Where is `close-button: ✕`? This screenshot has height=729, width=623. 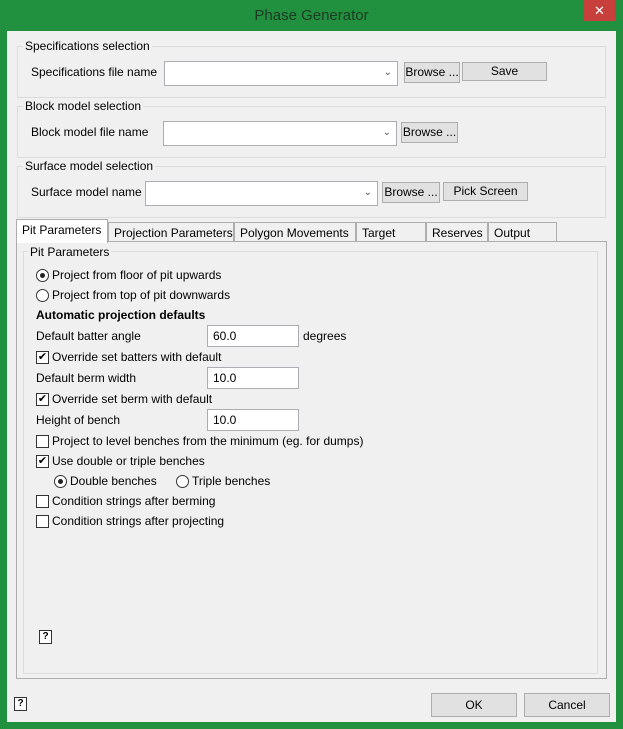
close-button: ✕ is located at coordinates (599, 10).